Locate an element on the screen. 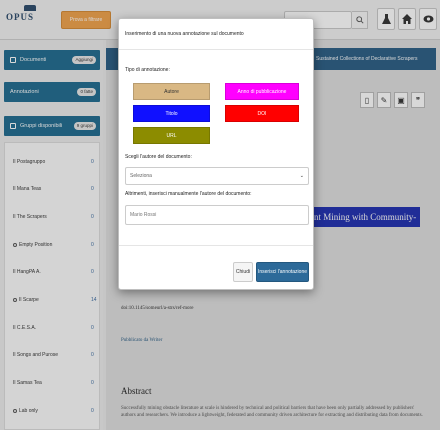 This screenshot has height=430, width=440. tag-autore: Autore is located at coordinates (171, 91).